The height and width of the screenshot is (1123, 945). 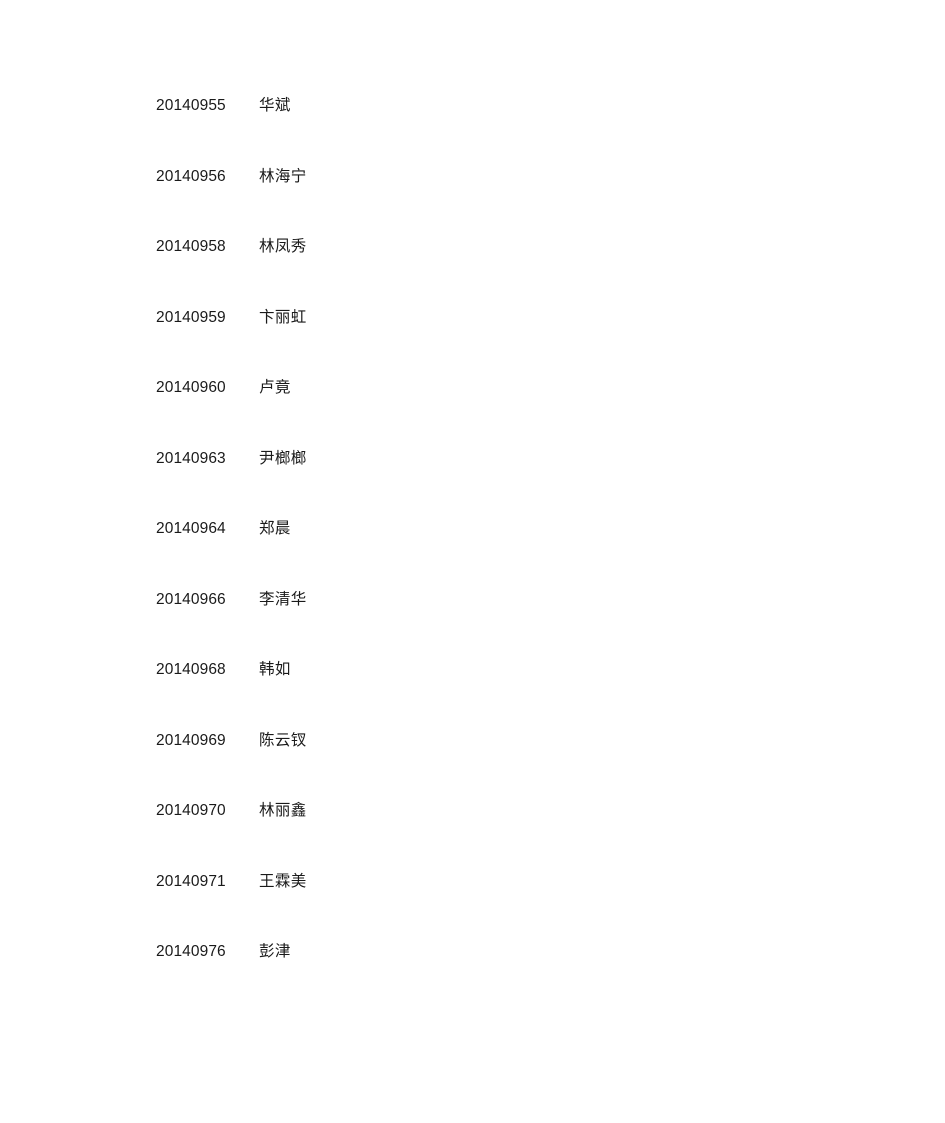 What do you see at coordinates (506, 767) in the screenshot?
I see `roster-row: 20140969 陈云钗` at bounding box center [506, 767].